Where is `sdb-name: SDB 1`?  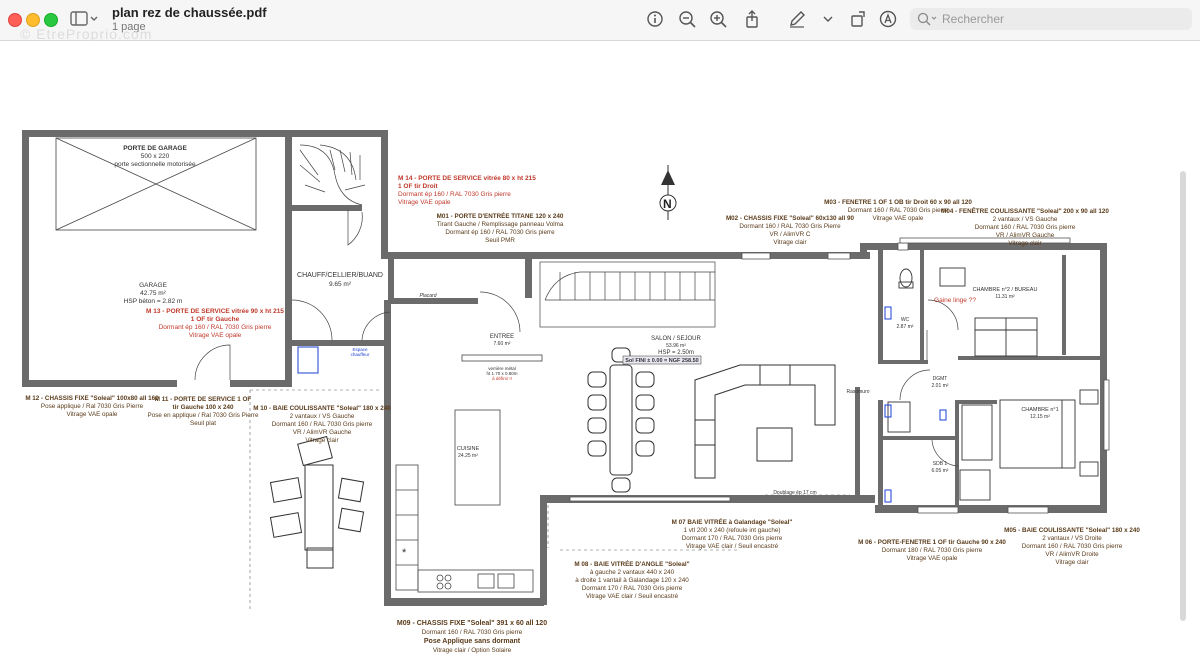
sdb-name: SDB 1 is located at coordinates (940, 464).